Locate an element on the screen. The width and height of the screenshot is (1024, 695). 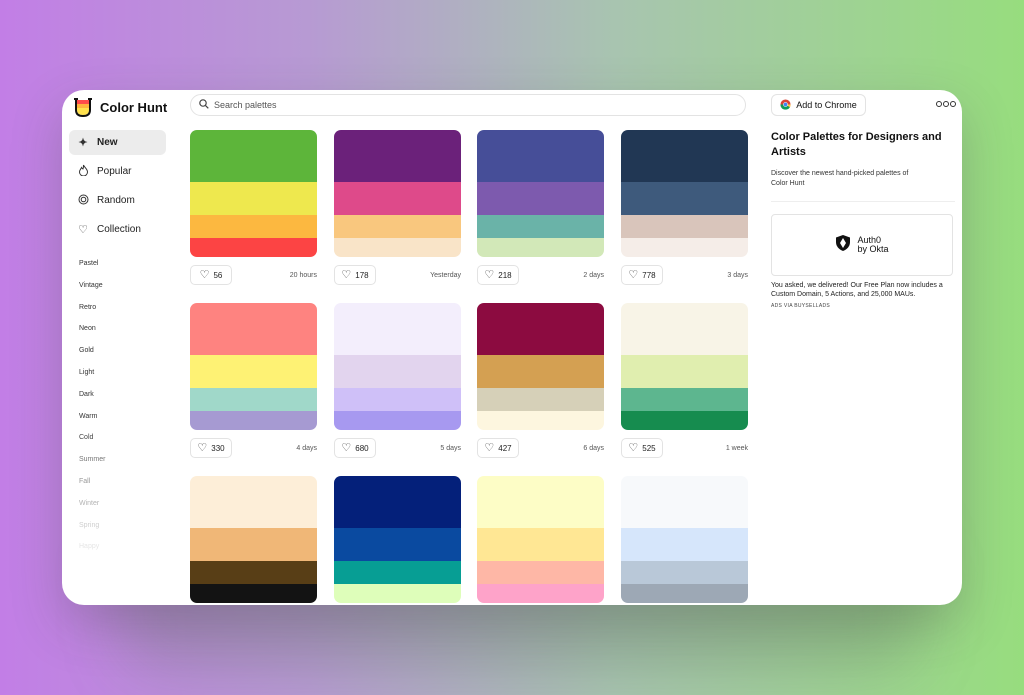
palette-card: ♡ 427 6 days is located at coordinates (540, 380).